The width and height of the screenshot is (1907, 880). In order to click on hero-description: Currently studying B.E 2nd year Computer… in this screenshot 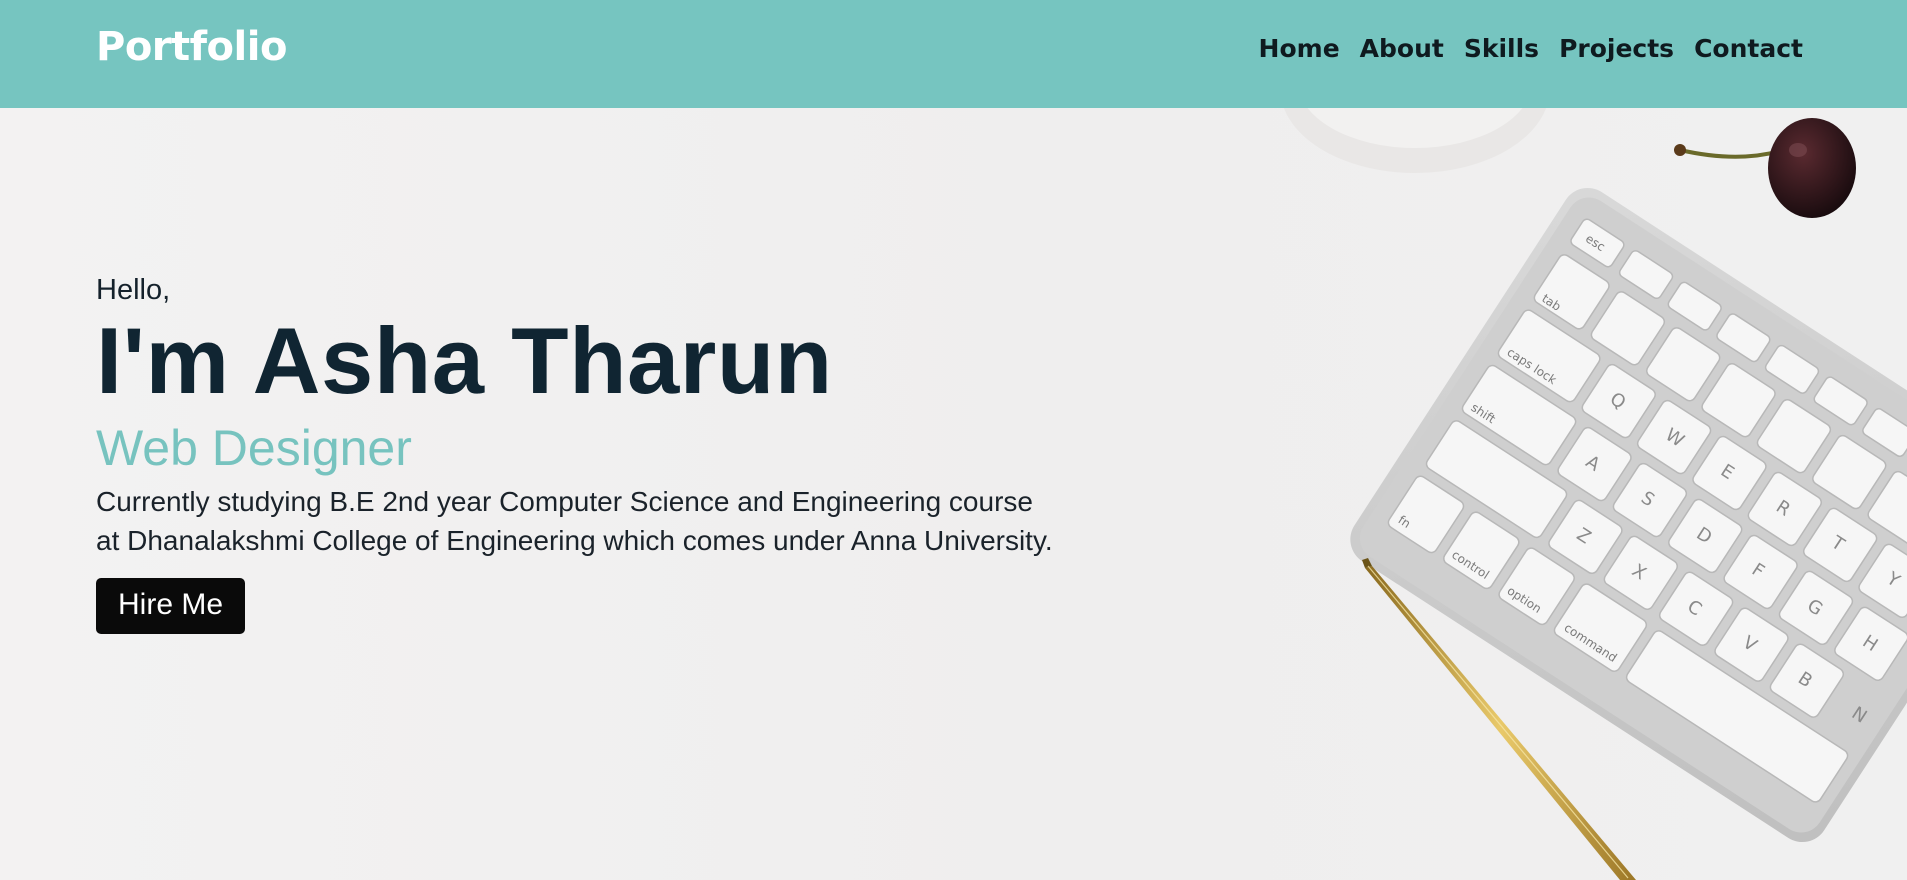, I will do `click(596, 521)`.